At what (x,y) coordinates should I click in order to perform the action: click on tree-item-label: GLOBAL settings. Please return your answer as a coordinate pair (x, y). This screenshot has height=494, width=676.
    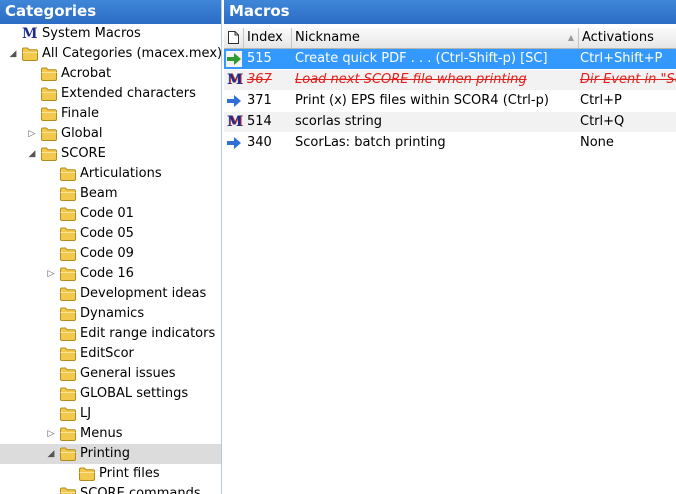
    Looking at the image, I should click on (134, 393).